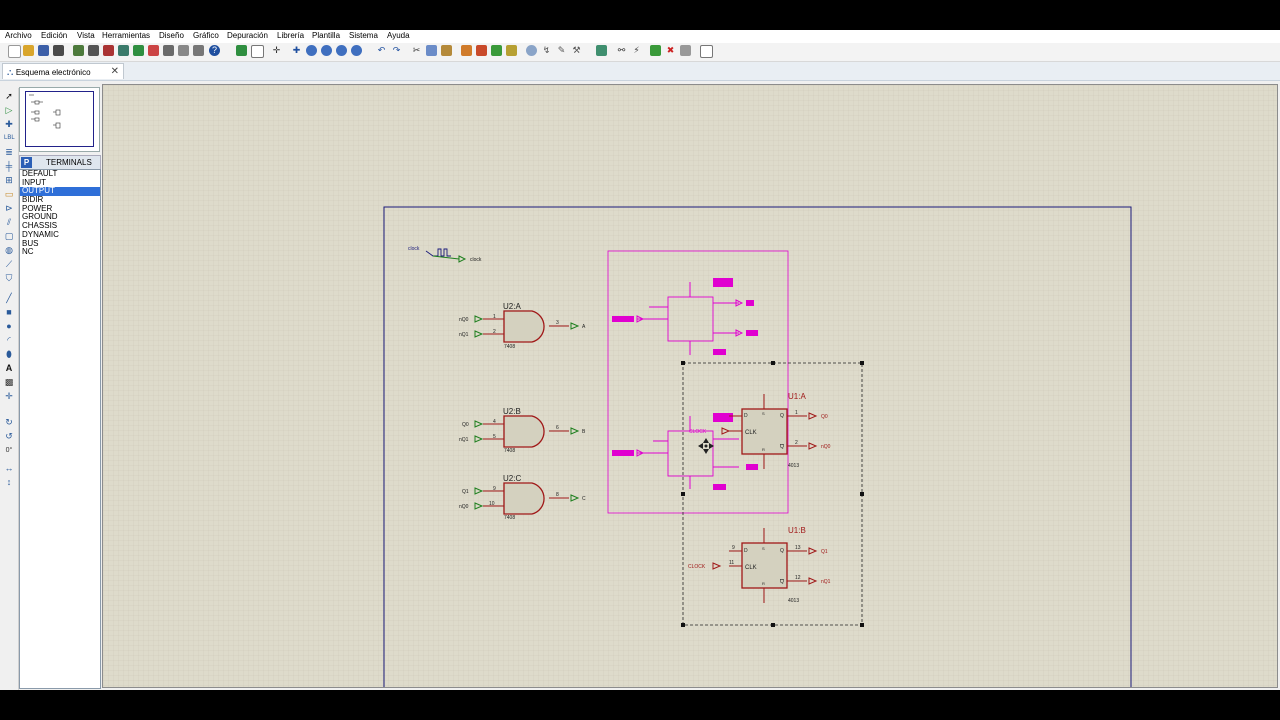 Image resolution: width=1280 pixels, height=720 pixels. What do you see at coordinates (311, 50) in the screenshot?
I see `zoom-in-icon` at bounding box center [311, 50].